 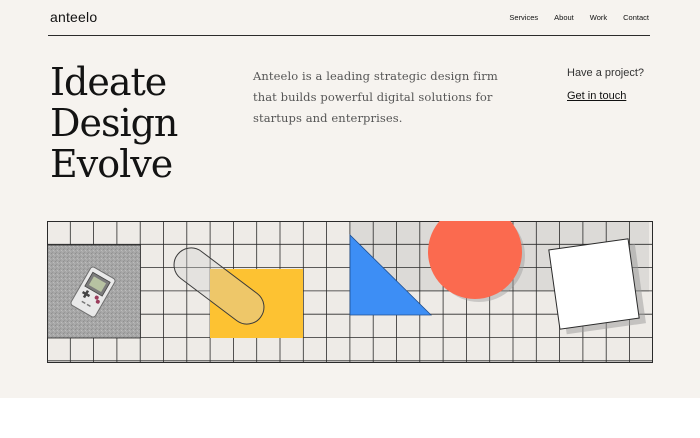 I want to click on hero-line-design: Design, so click(x=114, y=123).